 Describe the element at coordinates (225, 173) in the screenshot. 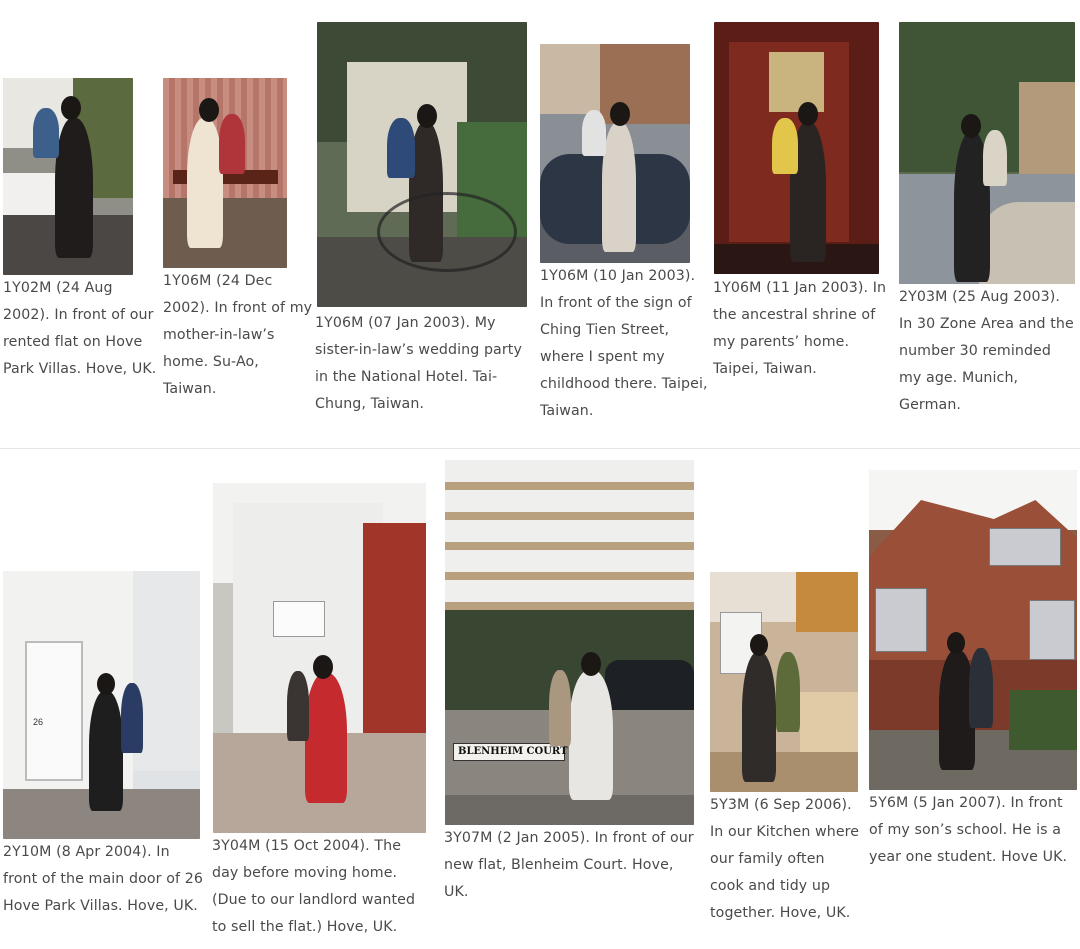

I see `photo-su-ao-home` at that location.